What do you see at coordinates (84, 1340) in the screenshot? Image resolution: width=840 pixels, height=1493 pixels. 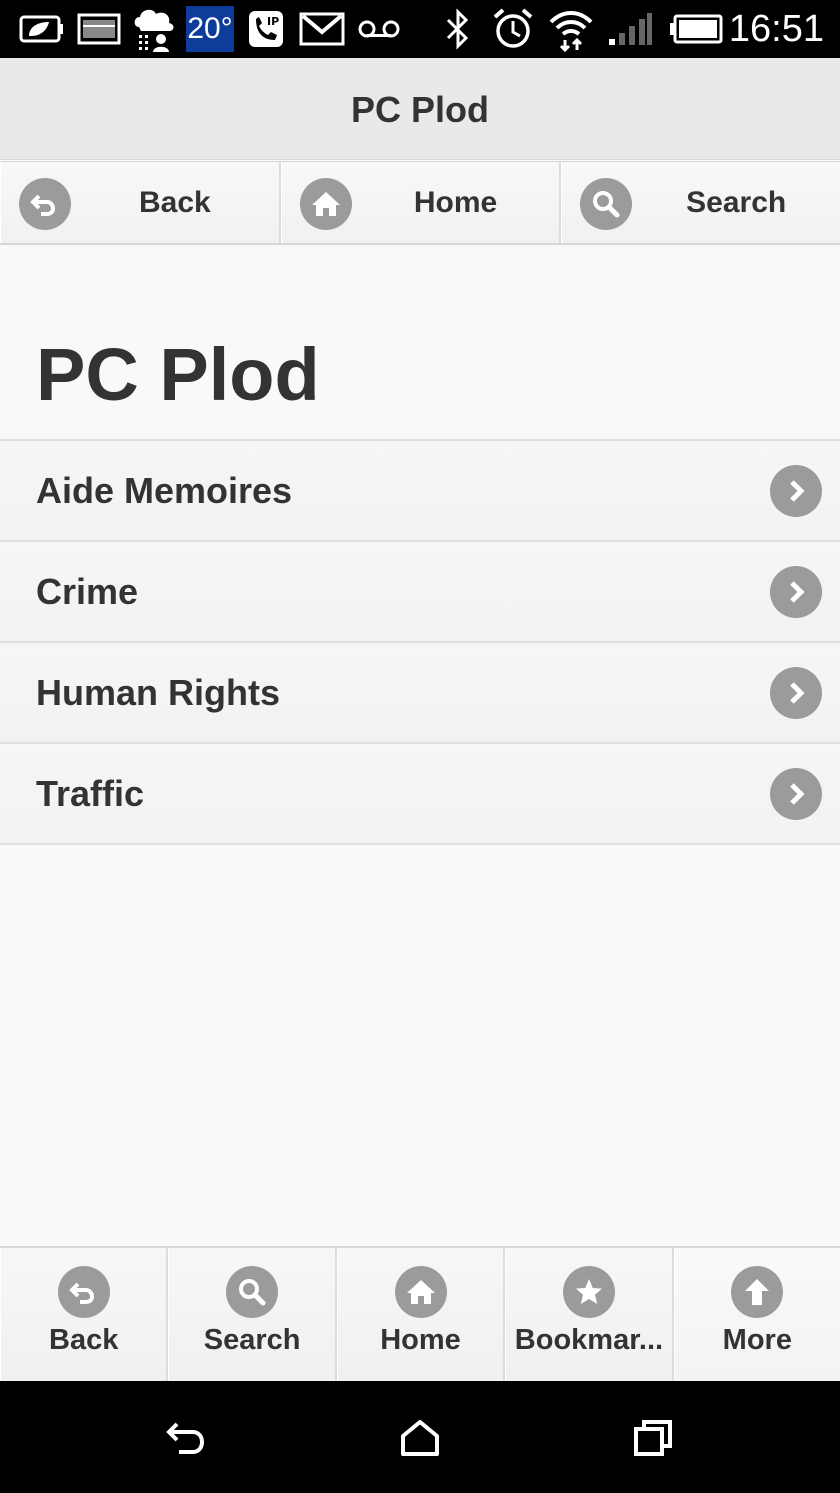 I see `bottom-back-label: Back` at bounding box center [84, 1340].